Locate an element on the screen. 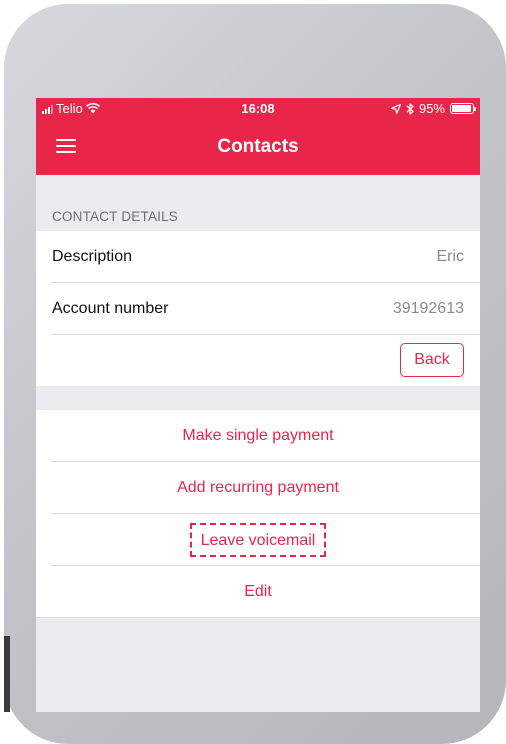 The width and height of the screenshot is (506, 744). bluetooth-icon is located at coordinates (410, 108).